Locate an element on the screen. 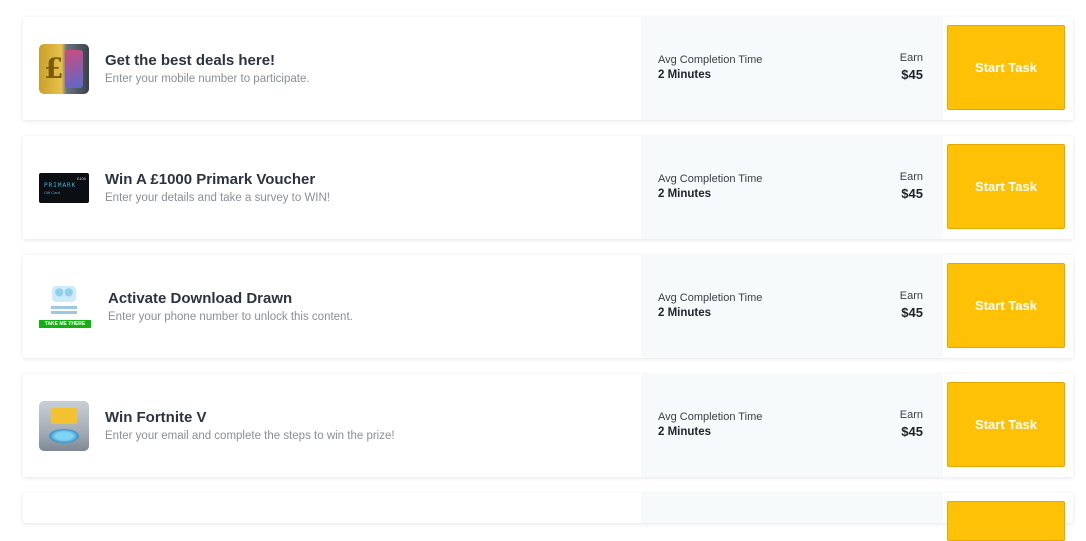  fortnite-image is located at coordinates (64, 425).